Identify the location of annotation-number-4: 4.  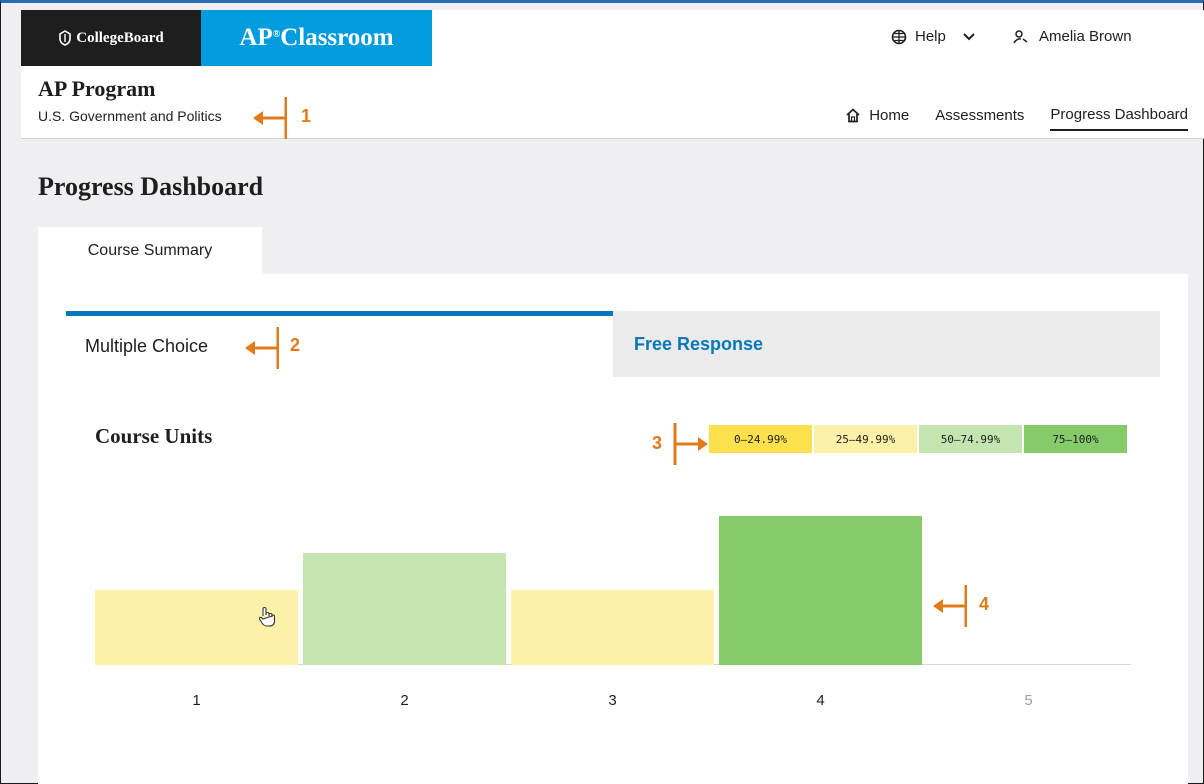
(984, 604).